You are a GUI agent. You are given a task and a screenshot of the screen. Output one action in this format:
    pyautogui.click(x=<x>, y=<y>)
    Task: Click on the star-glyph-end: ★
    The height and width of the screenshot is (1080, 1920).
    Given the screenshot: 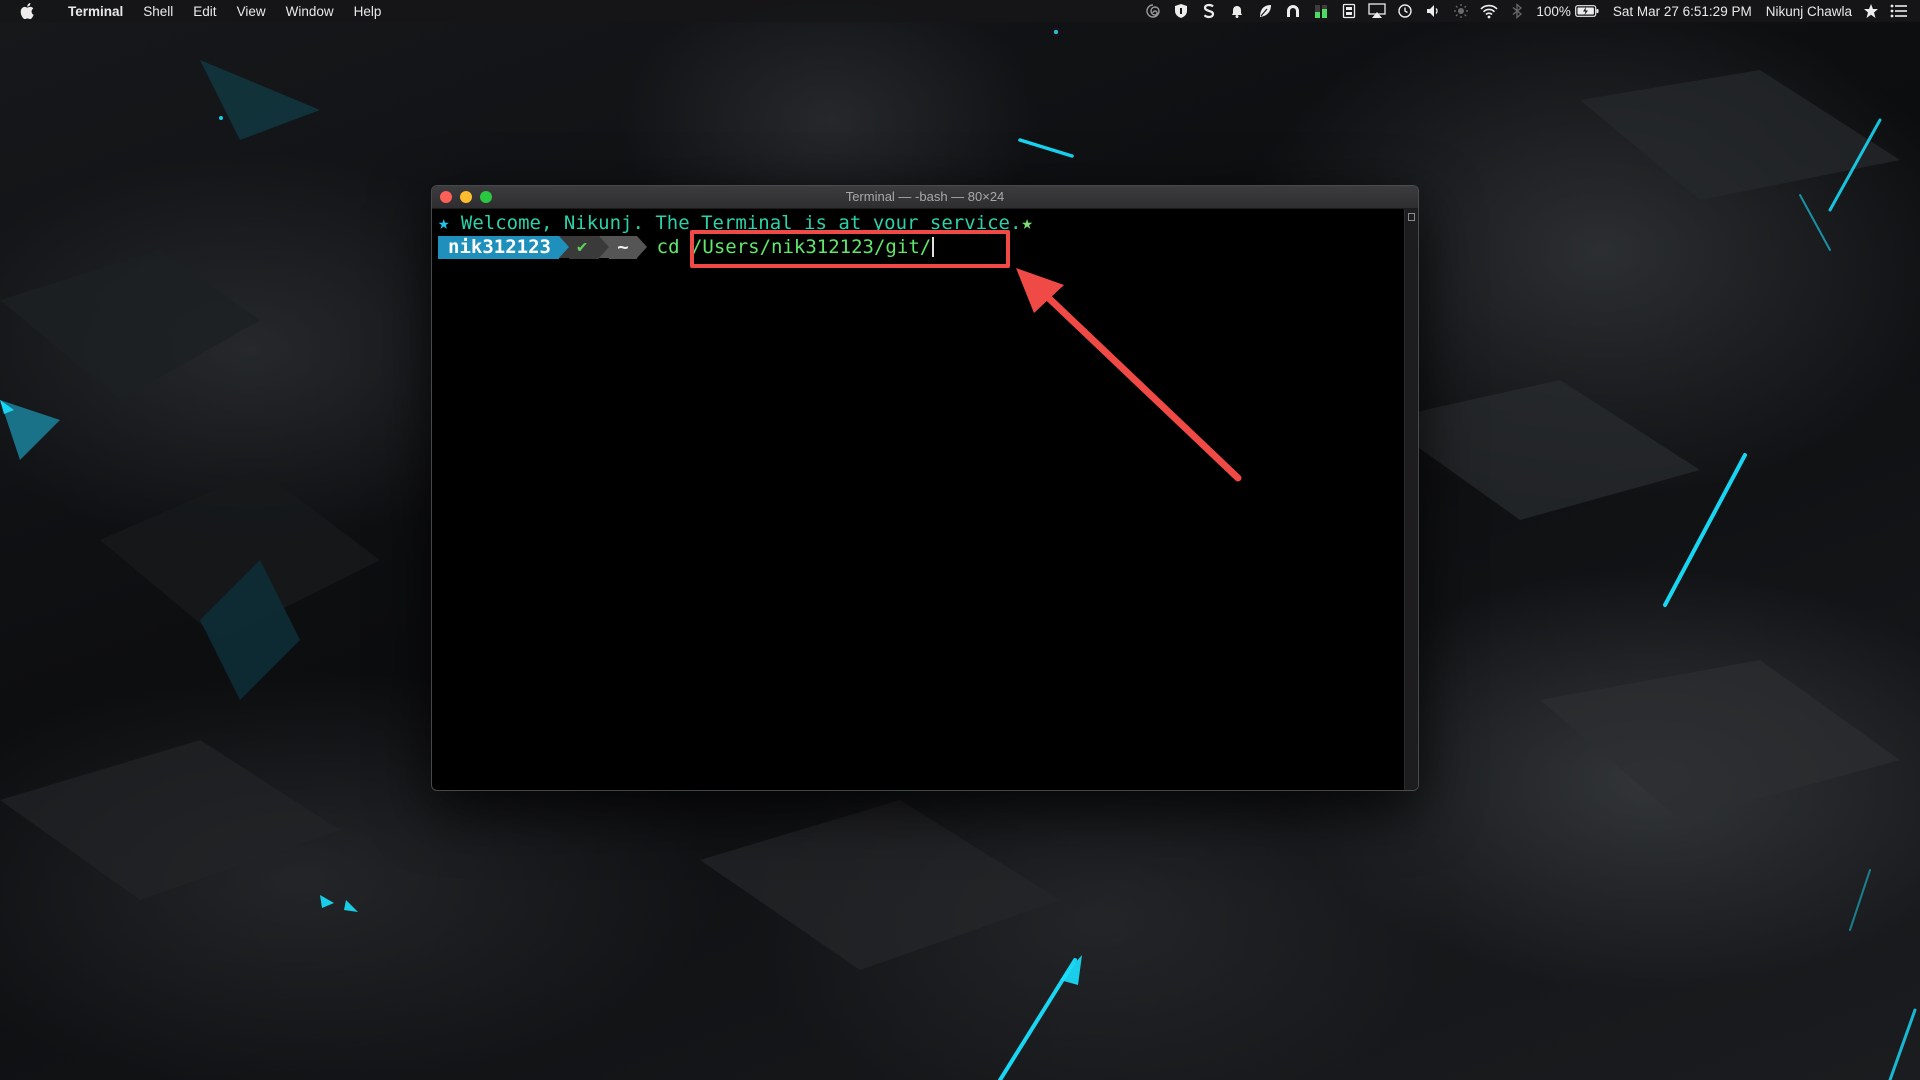 What is the action you would take?
    pyautogui.click(x=1027, y=223)
    